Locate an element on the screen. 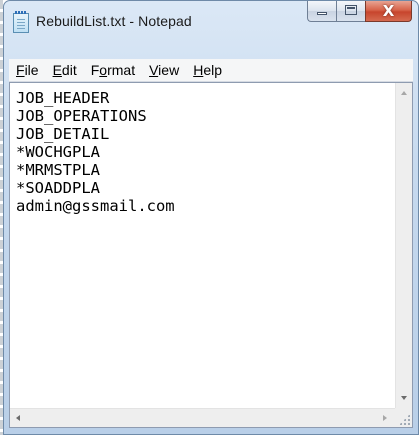  menu-file: File is located at coordinates (27, 70).